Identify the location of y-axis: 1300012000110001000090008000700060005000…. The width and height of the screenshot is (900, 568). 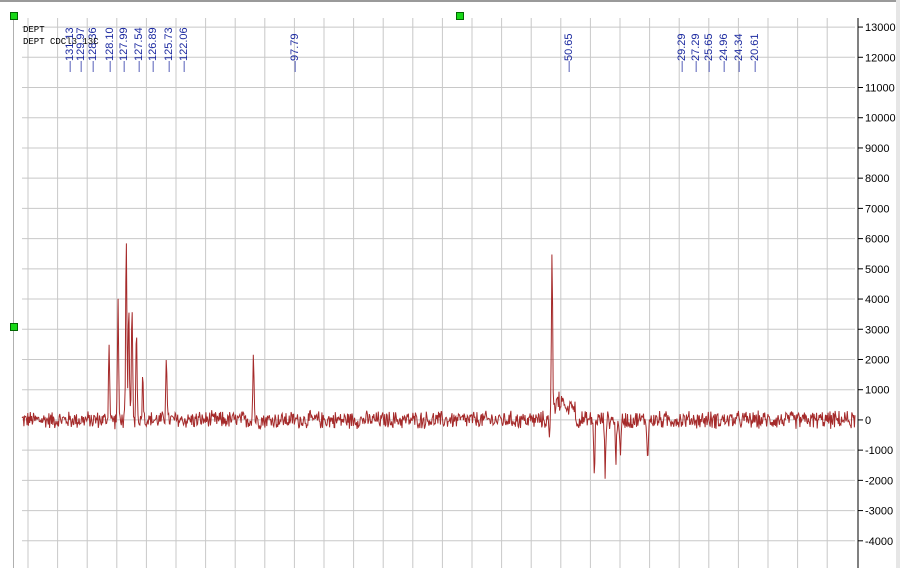
(877, 285).